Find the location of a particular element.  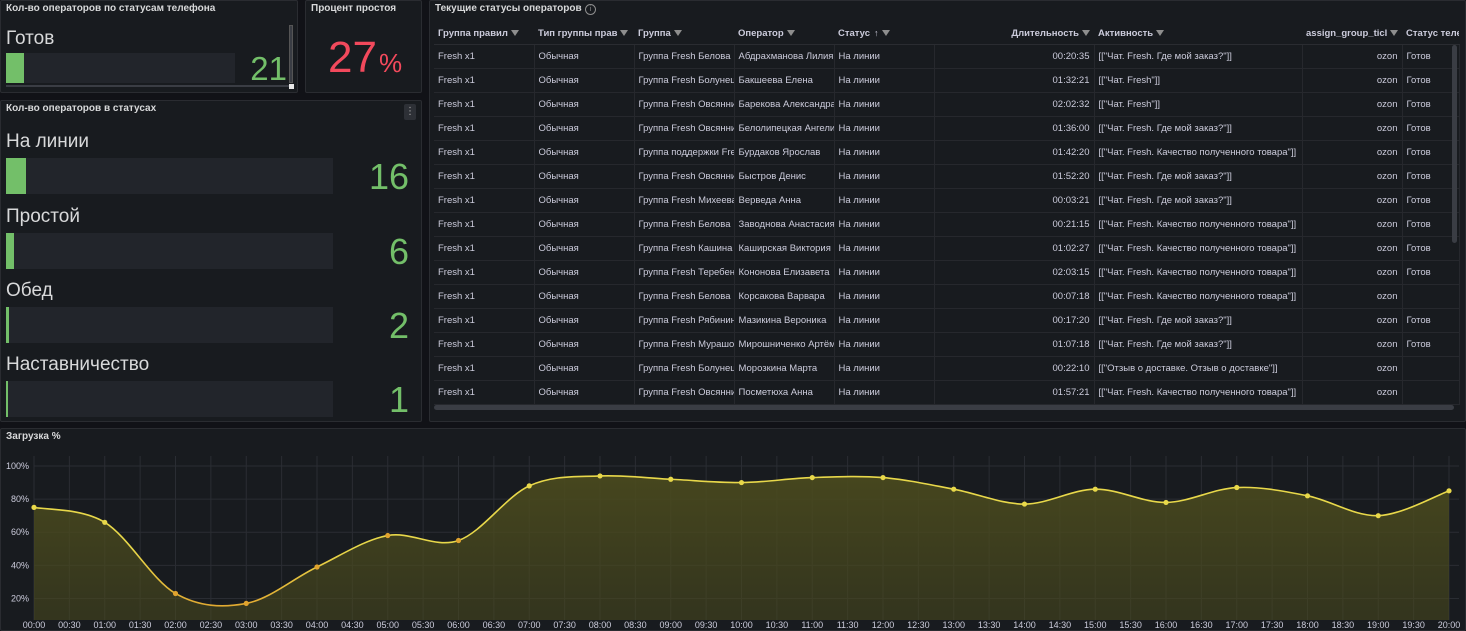

column-header: Статус ↑ is located at coordinates (884, 34).